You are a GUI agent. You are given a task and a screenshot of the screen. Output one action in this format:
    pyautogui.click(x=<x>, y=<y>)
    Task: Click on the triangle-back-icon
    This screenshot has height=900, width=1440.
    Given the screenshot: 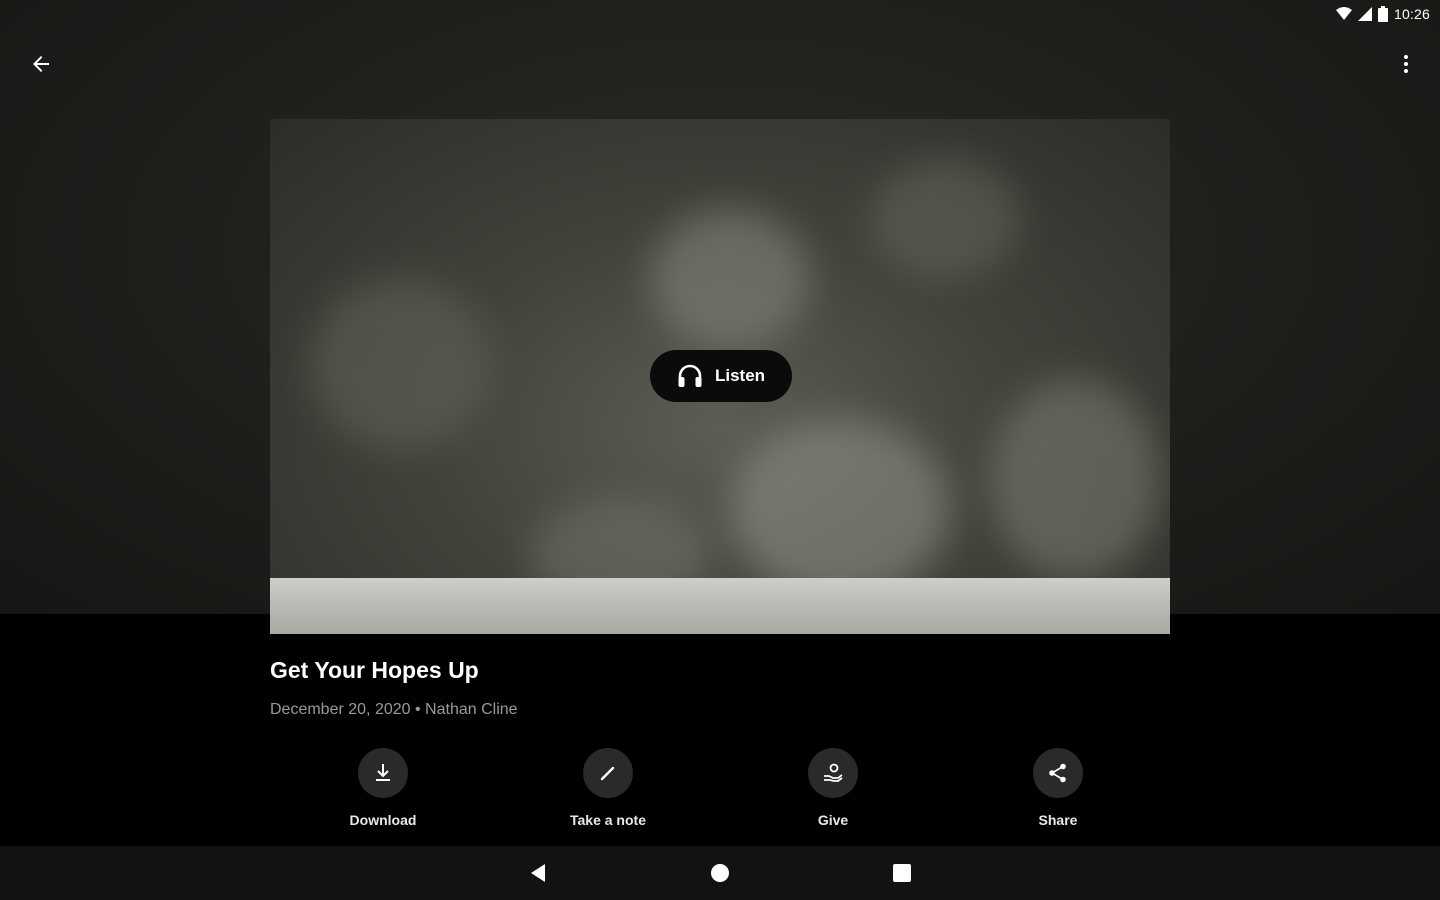 What is the action you would take?
    pyautogui.click(x=538, y=873)
    